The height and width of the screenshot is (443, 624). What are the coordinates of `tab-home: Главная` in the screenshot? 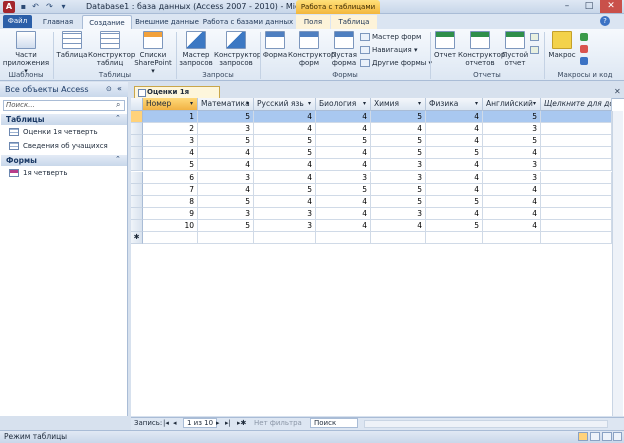 It's located at (58, 22).